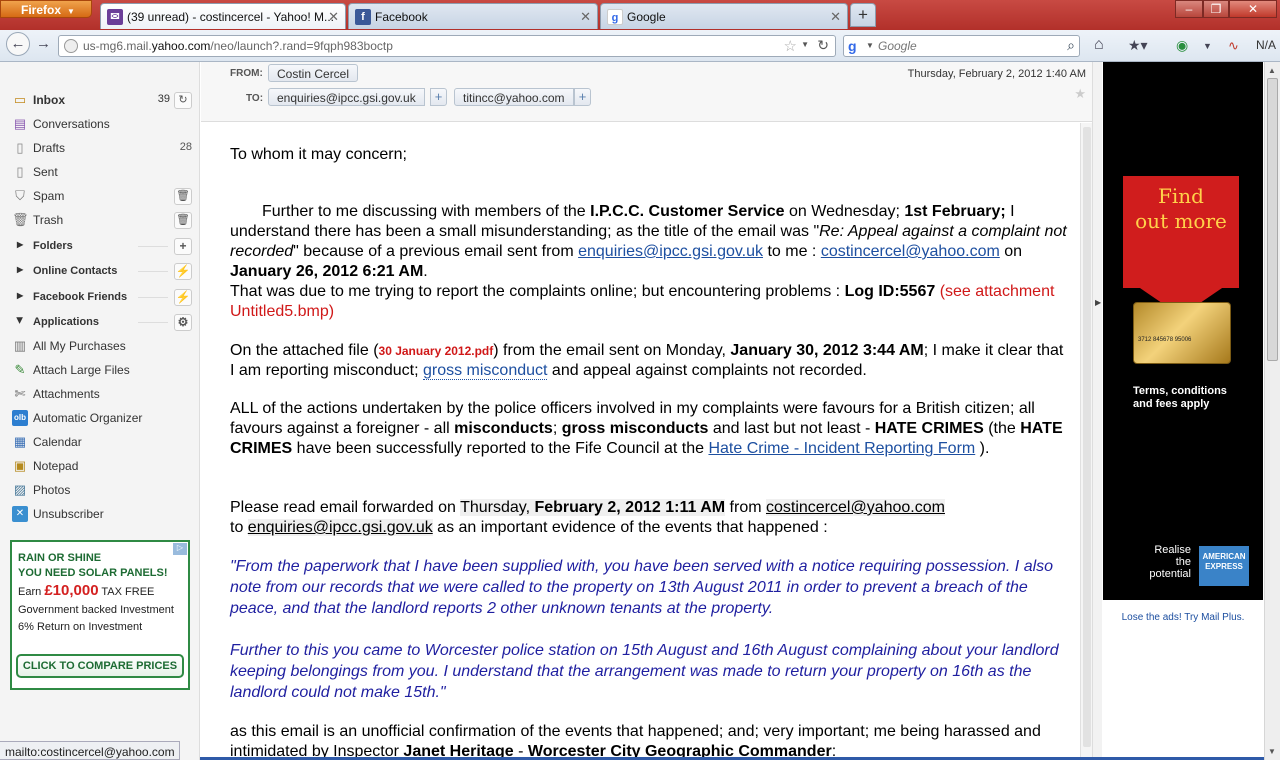 This screenshot has width=1280, height=760. I want to click on pagerank-icon: ∿, so click(1233, 46).